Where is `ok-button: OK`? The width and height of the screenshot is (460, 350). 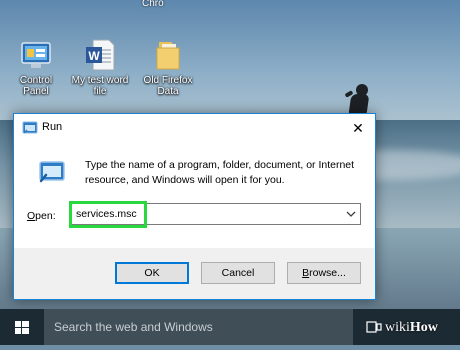 ok-button: OK is located at coordinates (152, 273).